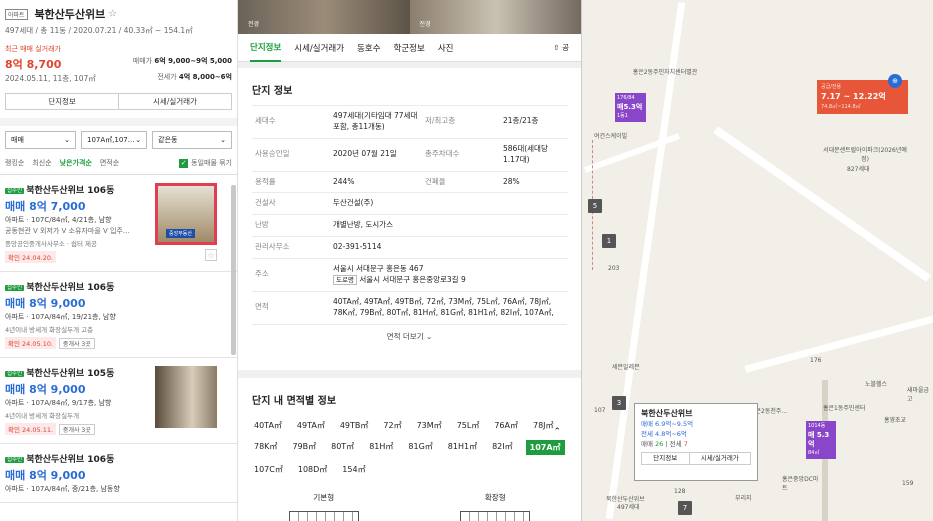 This screenshot has width=933, height=521. What do you see at coordinates (409, 332) in the screenshot?
I see `more-area-button: 면적 더보기 ⌄` at bounding box center [409, 332].